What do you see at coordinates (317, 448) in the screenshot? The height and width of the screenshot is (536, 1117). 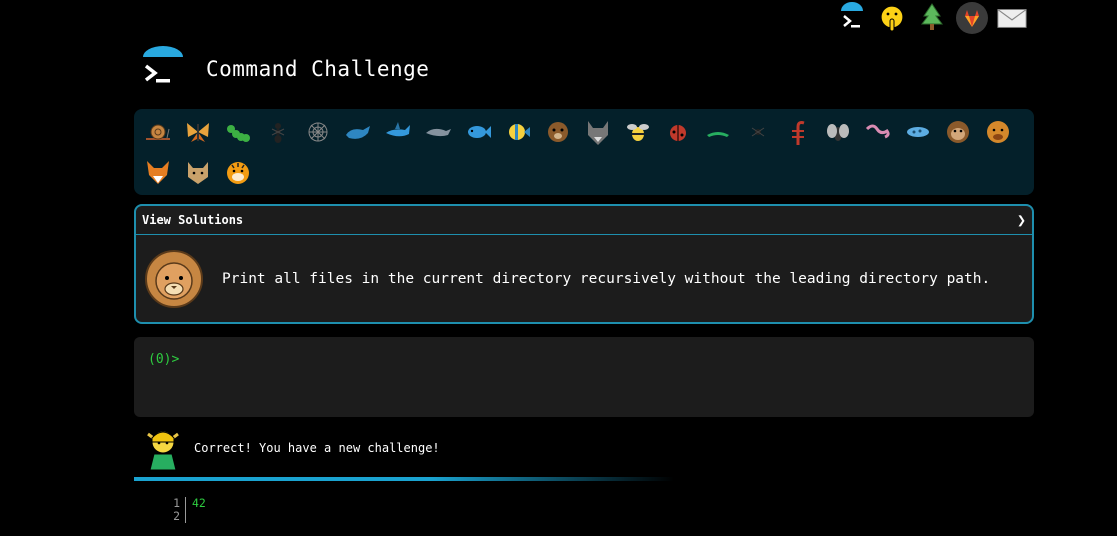 I see `status-text: Correct! You have a new challenge!` at bounding box center [317, 448].